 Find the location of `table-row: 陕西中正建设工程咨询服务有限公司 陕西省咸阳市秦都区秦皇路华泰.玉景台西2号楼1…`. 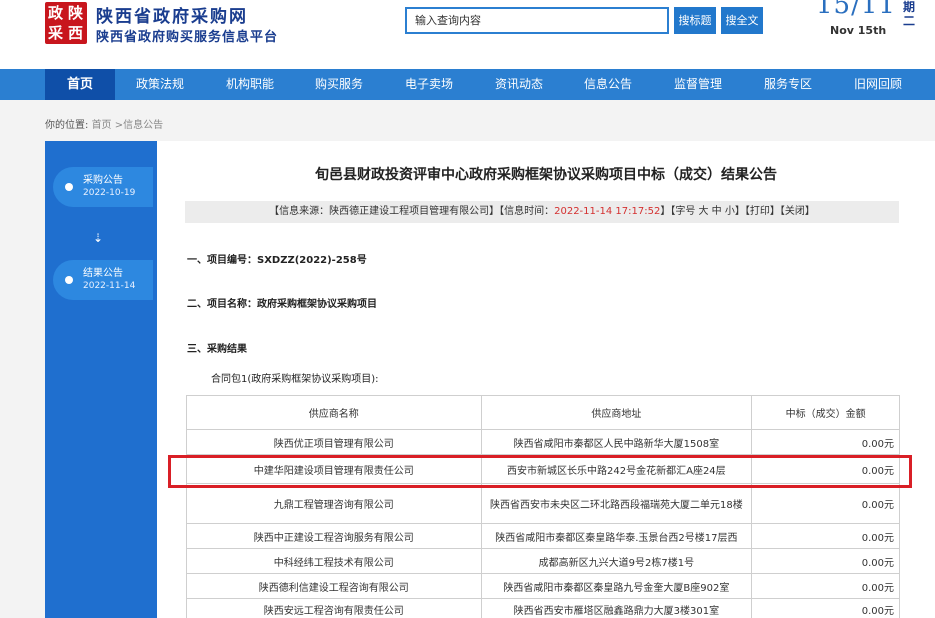

table-row: 陕西中正建设工程咨询服务有限公司 陕西省咸阳市秦都区秦皇路华泰.玉景台西2号楼1… is located at coordinates (543, 536).